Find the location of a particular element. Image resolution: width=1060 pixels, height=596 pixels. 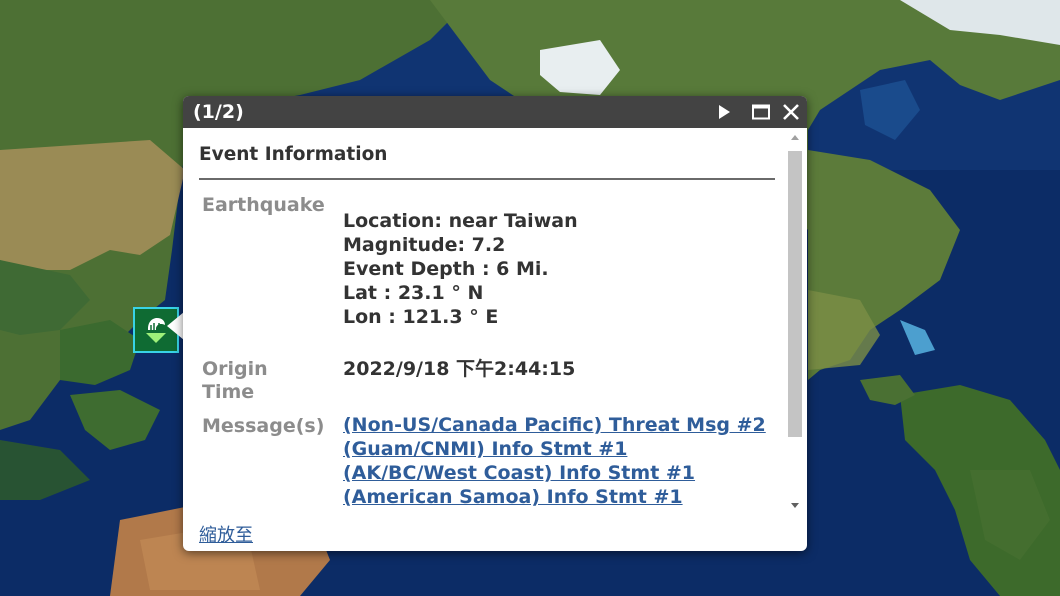

message-link-ak-bc-west-coast: (AK/BC/West Coast) Info Stmt #1 is located at coordinates (558, 473).